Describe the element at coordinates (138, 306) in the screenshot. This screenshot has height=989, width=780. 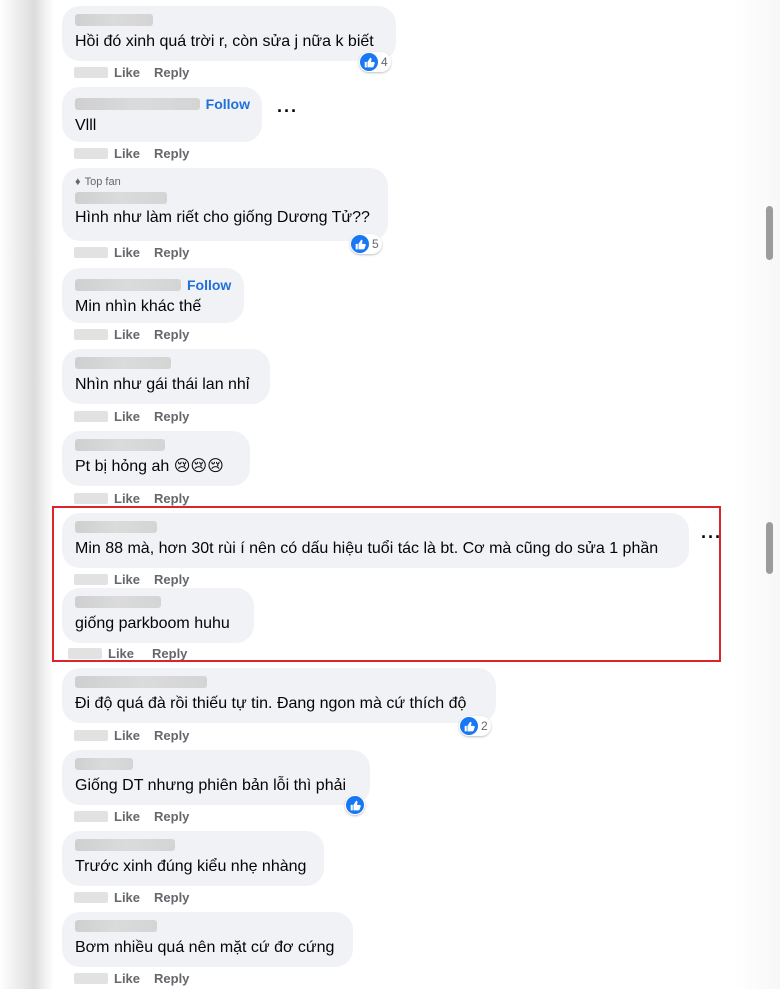
I see `comment-text: Min nhìn khác thế` at that location.